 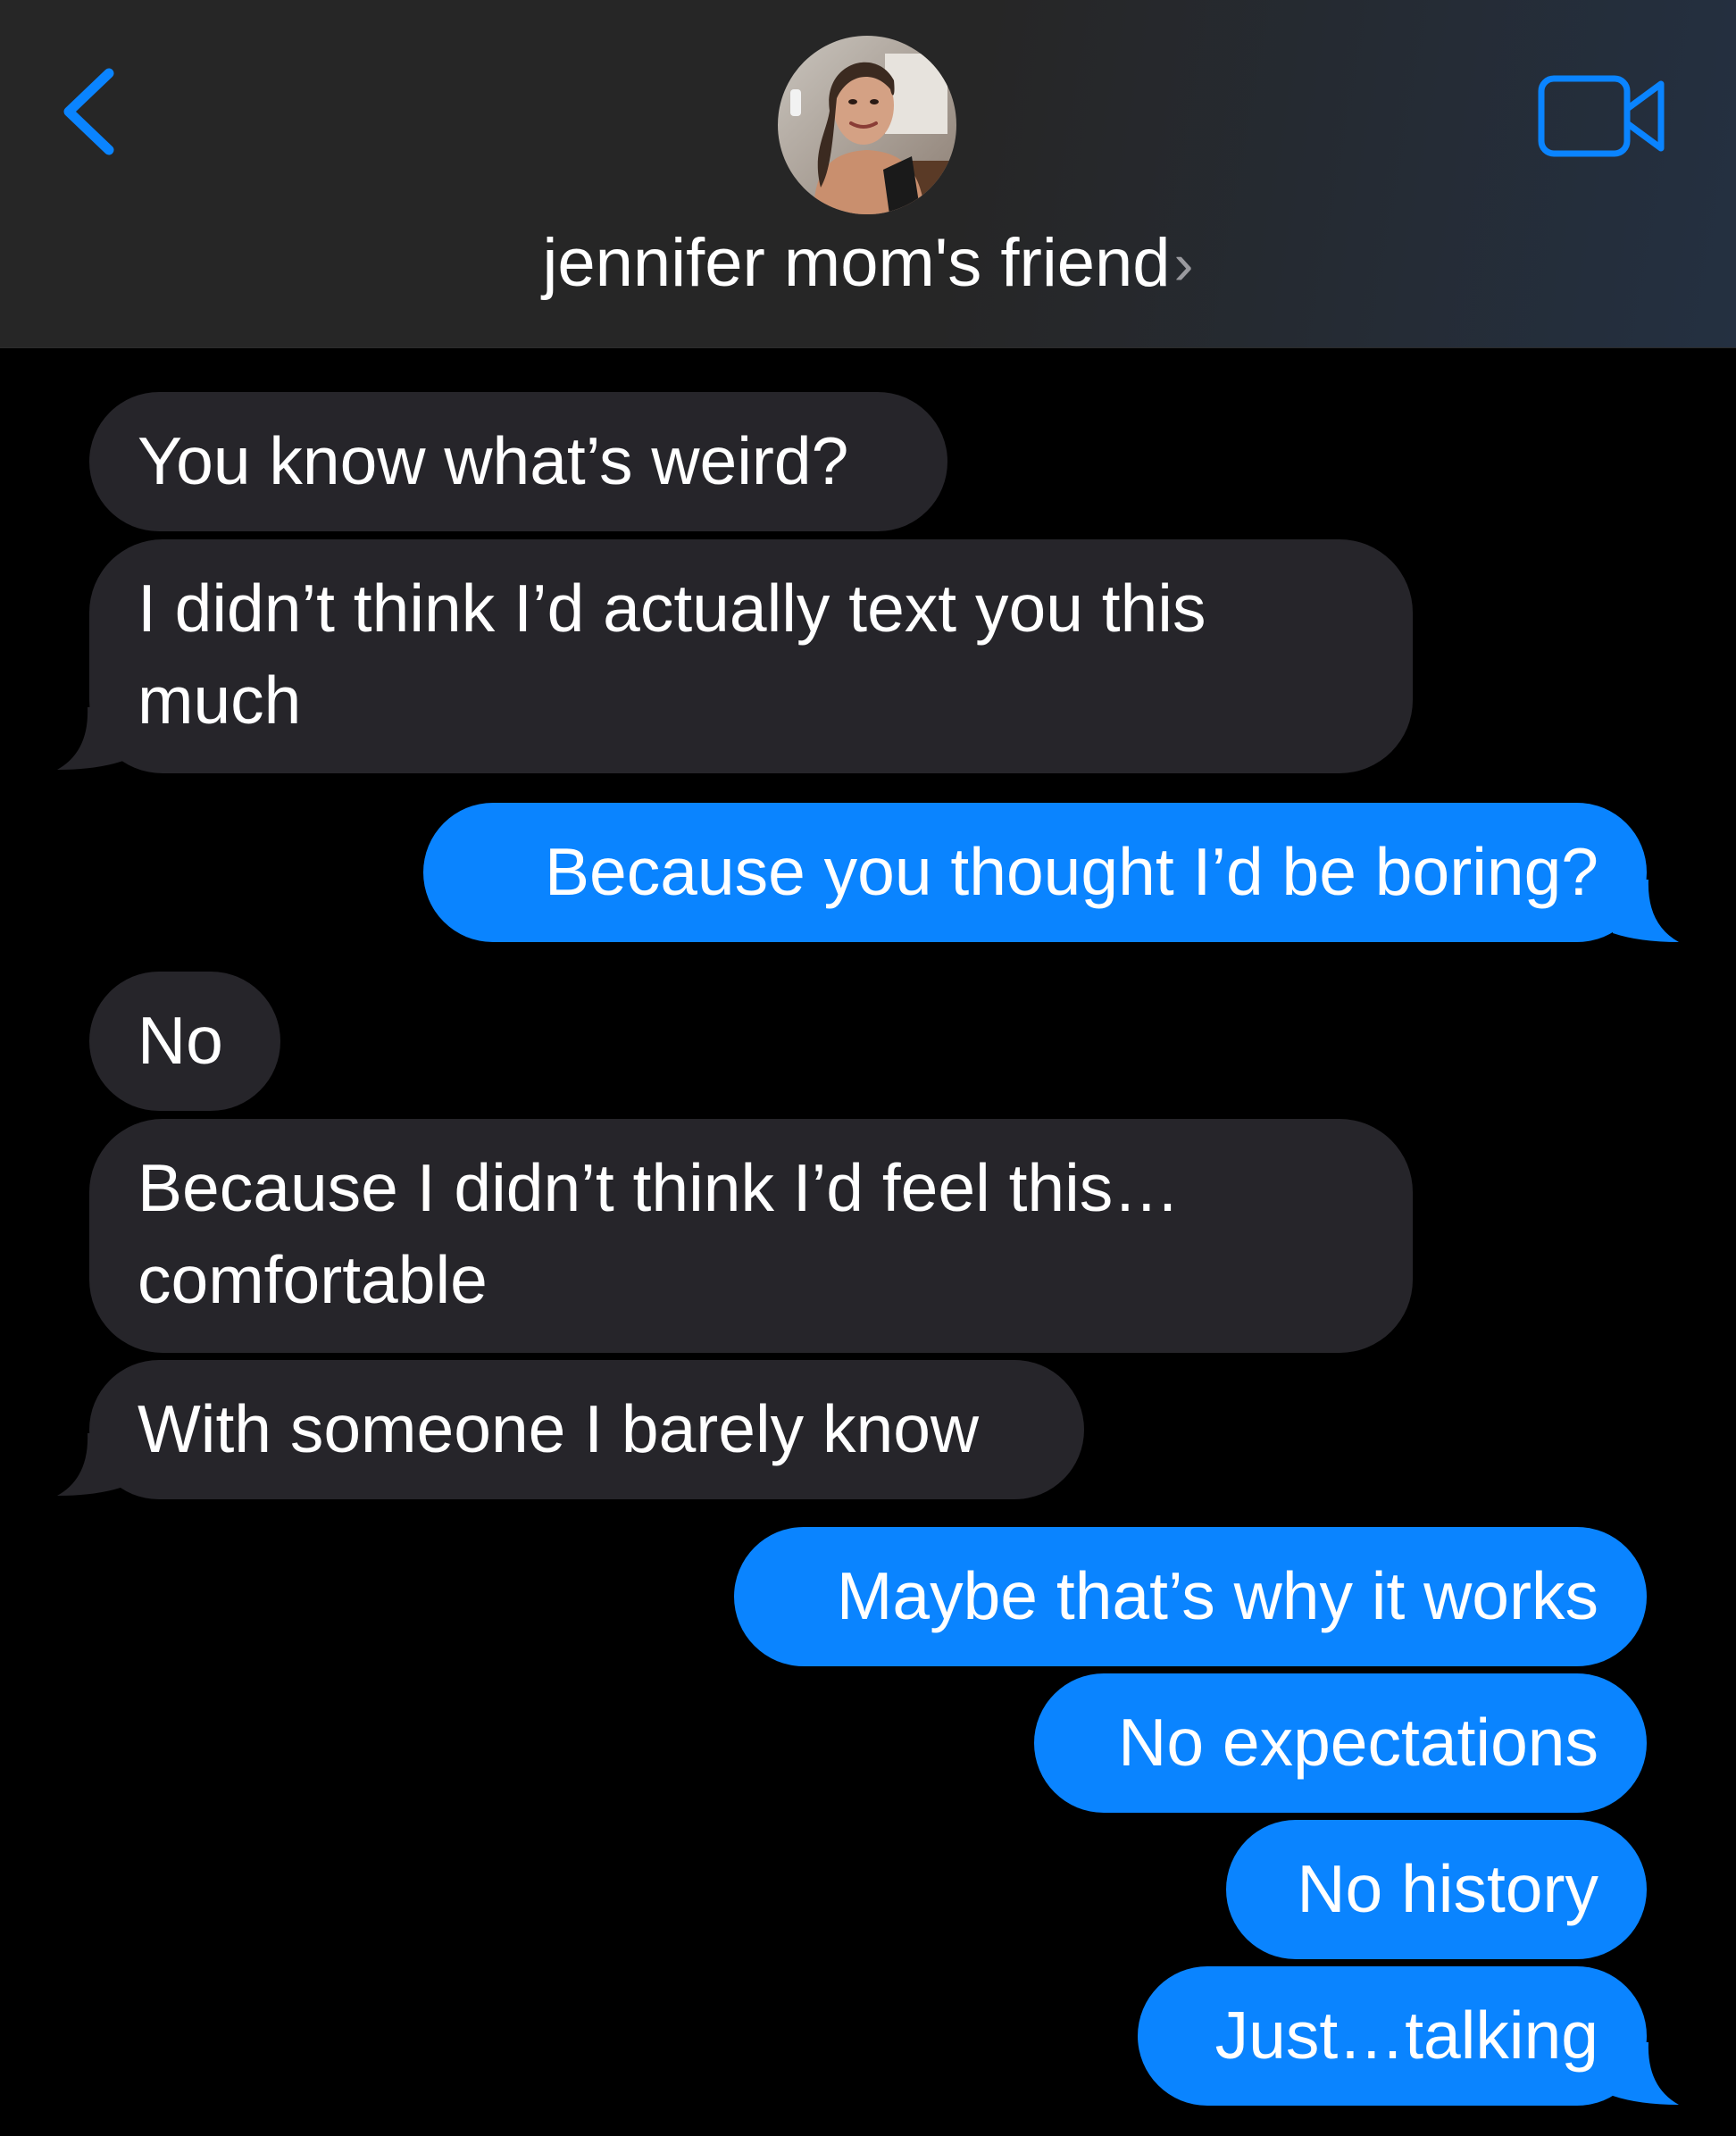 I want to click on incoming-message-bubble: You know what’s weird?, so click(x=518, y=461).